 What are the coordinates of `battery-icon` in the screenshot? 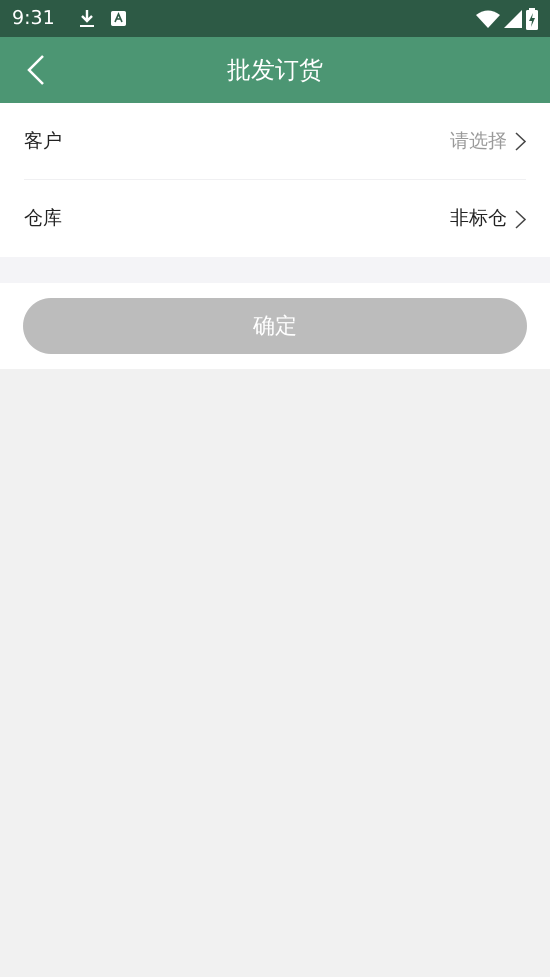 It's located at (532, 19).